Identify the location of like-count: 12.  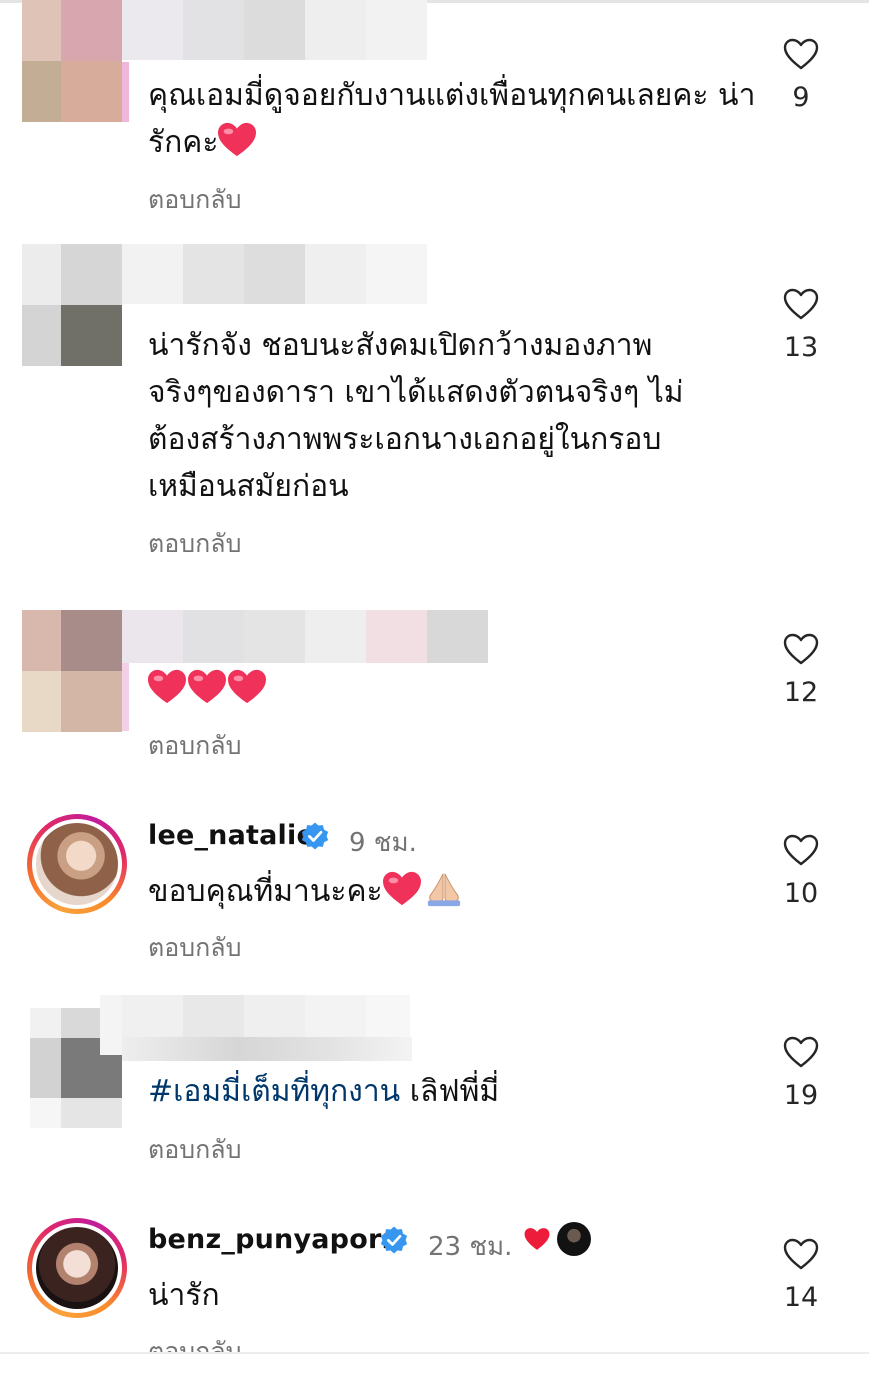
(801, 692).